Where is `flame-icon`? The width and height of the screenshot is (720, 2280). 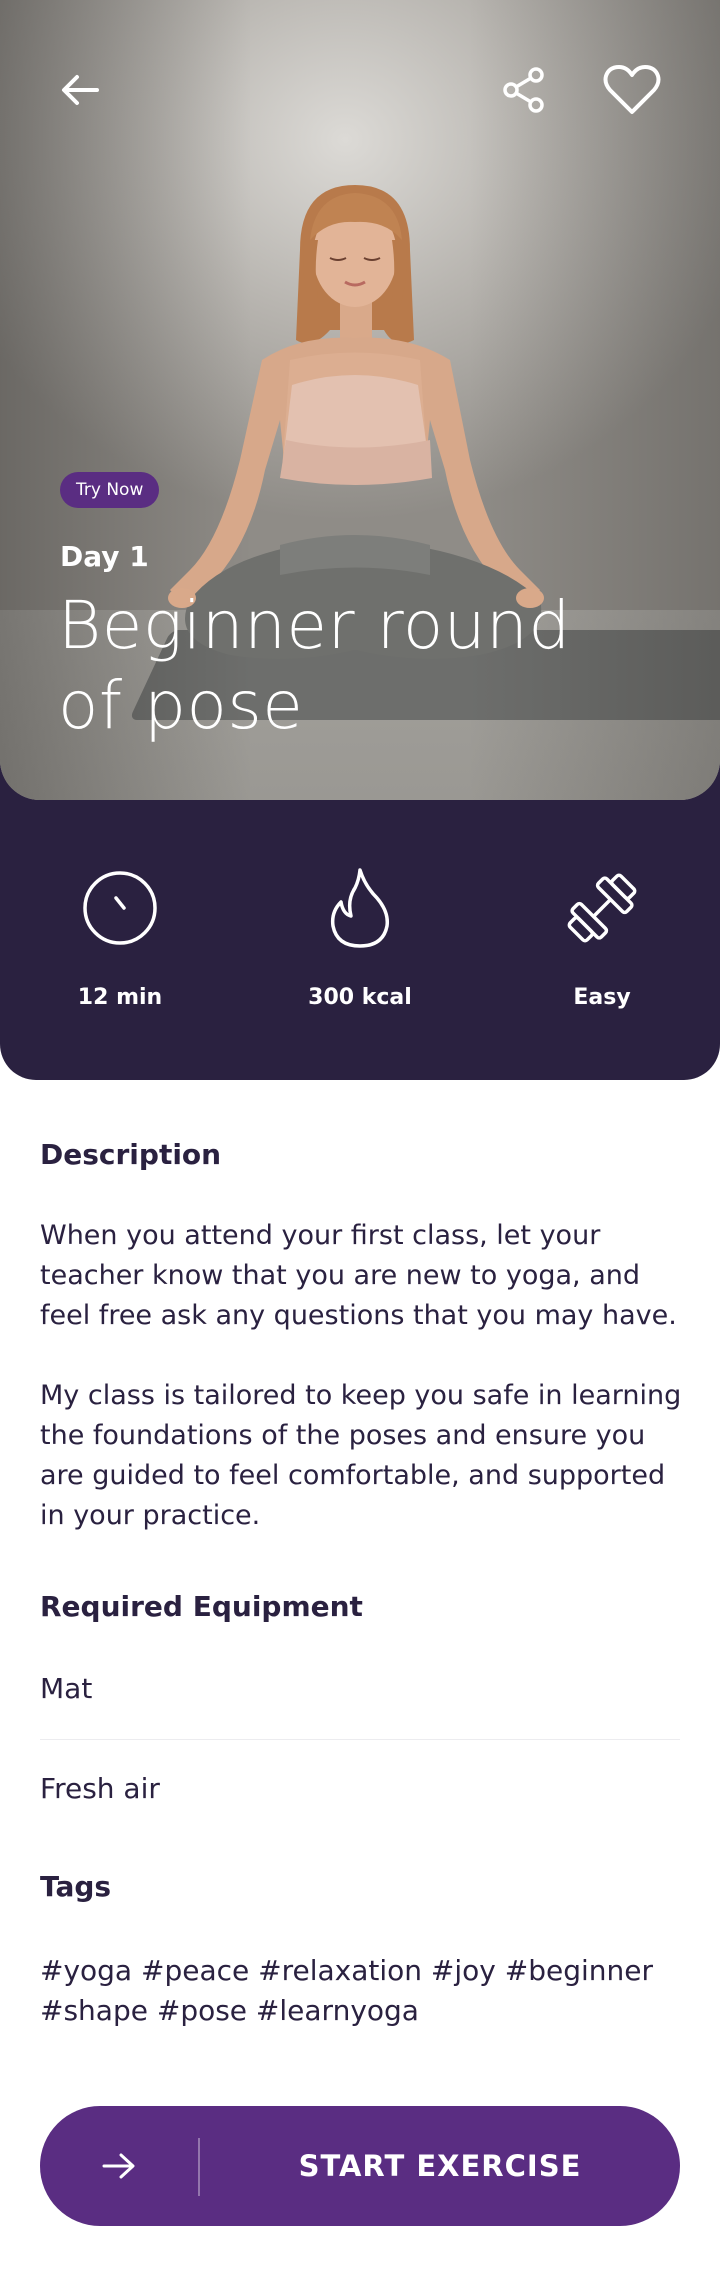
flame-icon is located at coordinates (360, 908).